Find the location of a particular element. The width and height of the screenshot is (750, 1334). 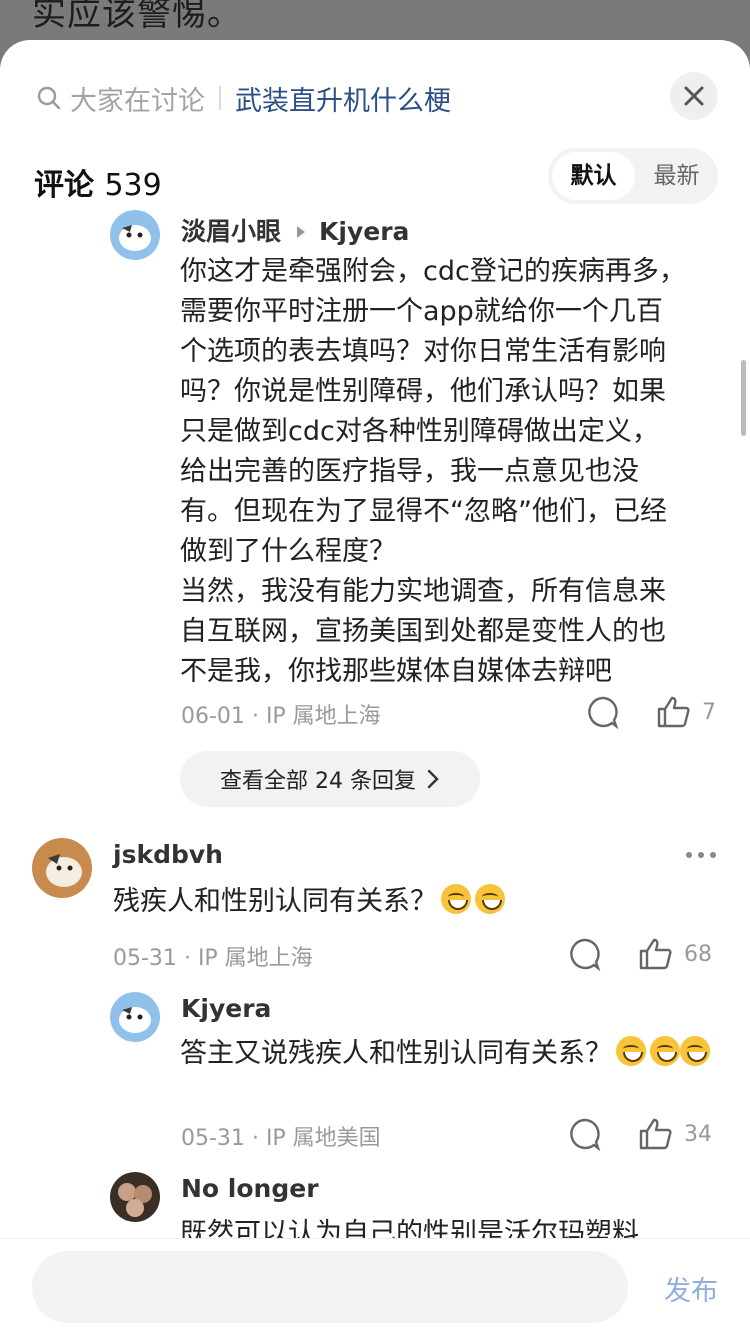

comments-header: 评论 539 is located at coordinates (98, 182).